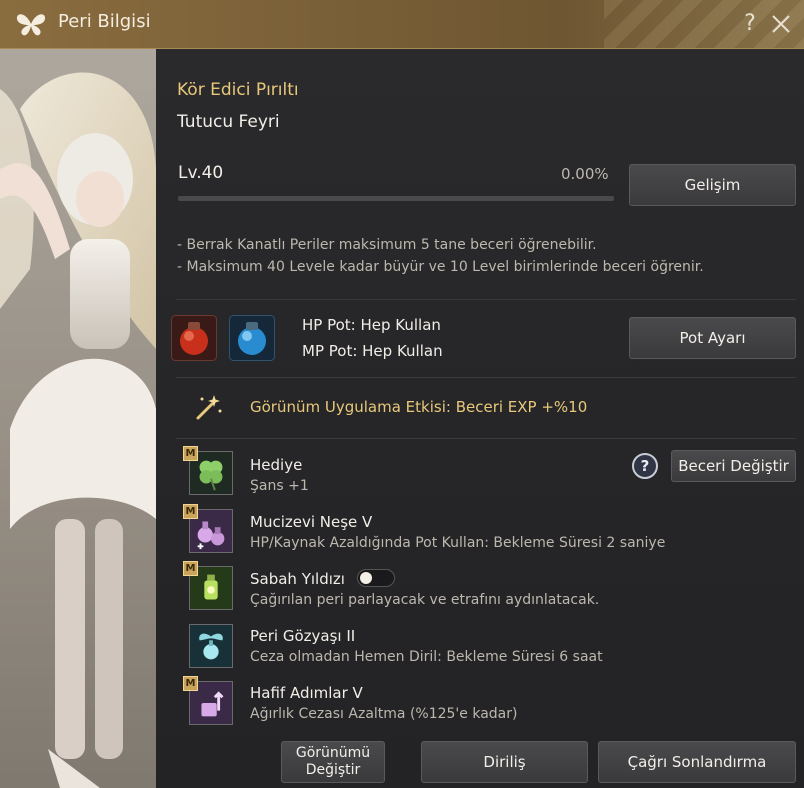  What do you see at coordinates (750, 24) in the screenshot?
I see `help-button: ?` at bounding box center [750, 24].